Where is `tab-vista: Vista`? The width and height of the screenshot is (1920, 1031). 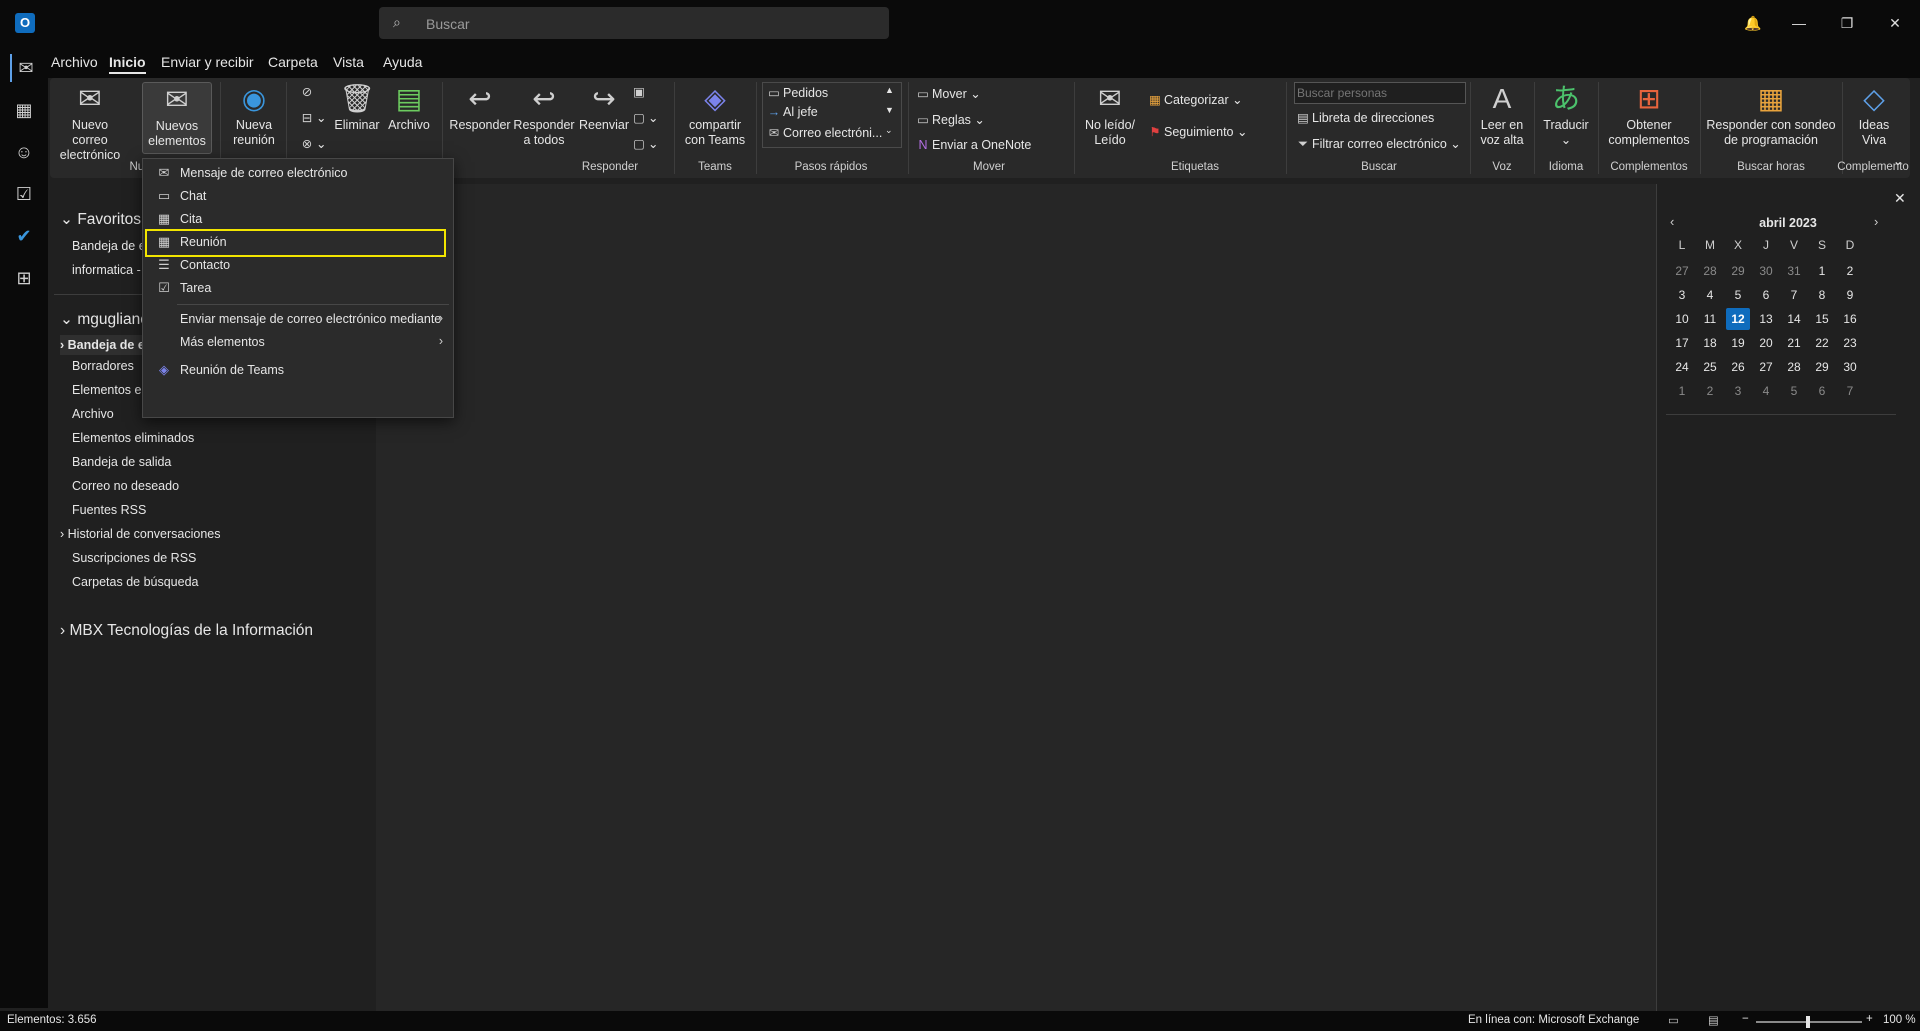 tab-vista: Vista is located at coordinates (348, 62).